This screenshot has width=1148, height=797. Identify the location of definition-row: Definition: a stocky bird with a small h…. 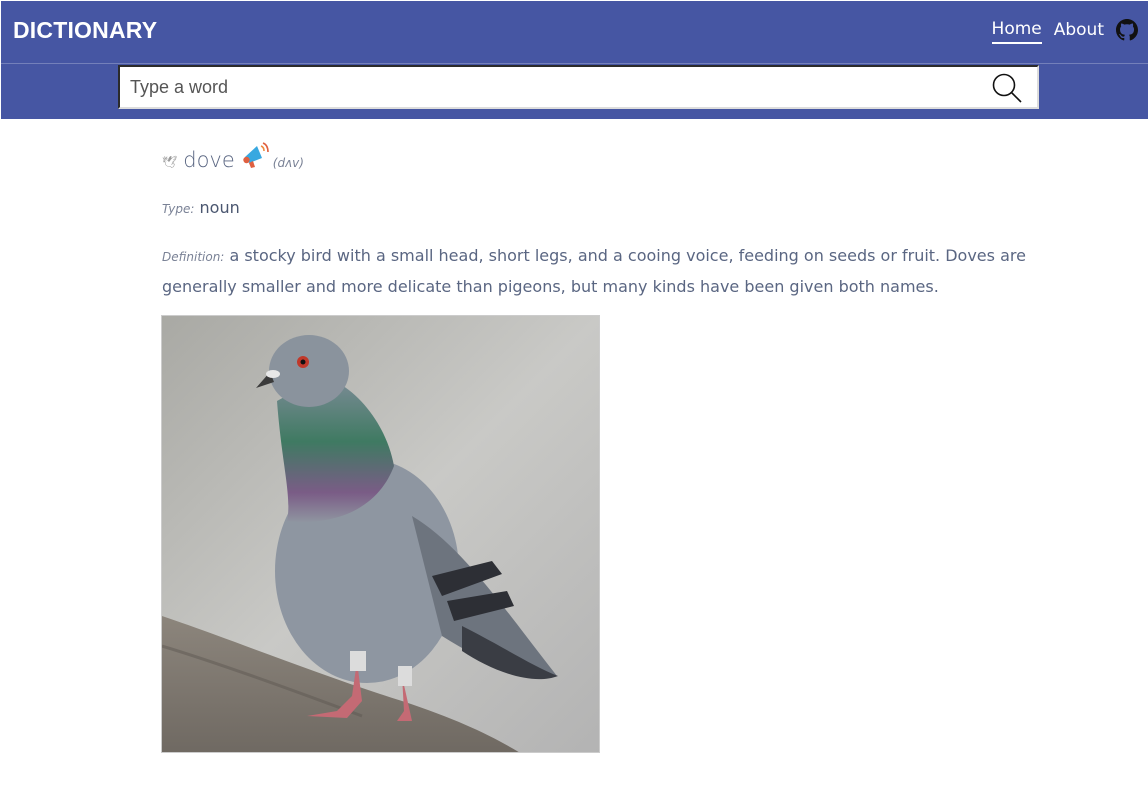
(598, 271).